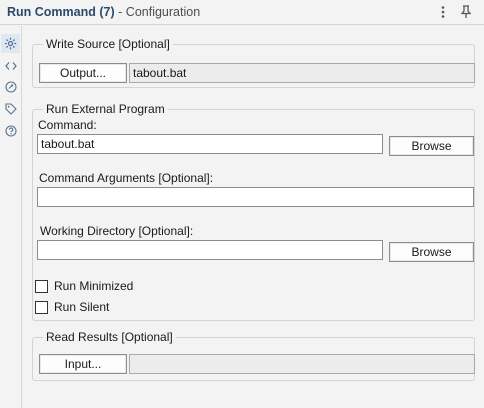 Image resolution: width=484 pixels, height=408 pixels. Describe the element at coordinates (41, 286) in the screenshot. I see `run-minimized-checkbox` at that location.